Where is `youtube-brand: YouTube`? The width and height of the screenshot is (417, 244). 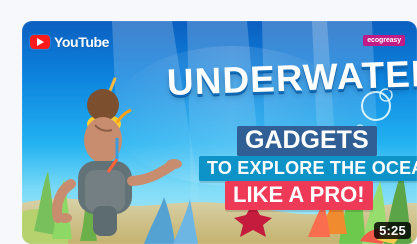 youtube-brand: YouTube is located at coordinates (69, 42).